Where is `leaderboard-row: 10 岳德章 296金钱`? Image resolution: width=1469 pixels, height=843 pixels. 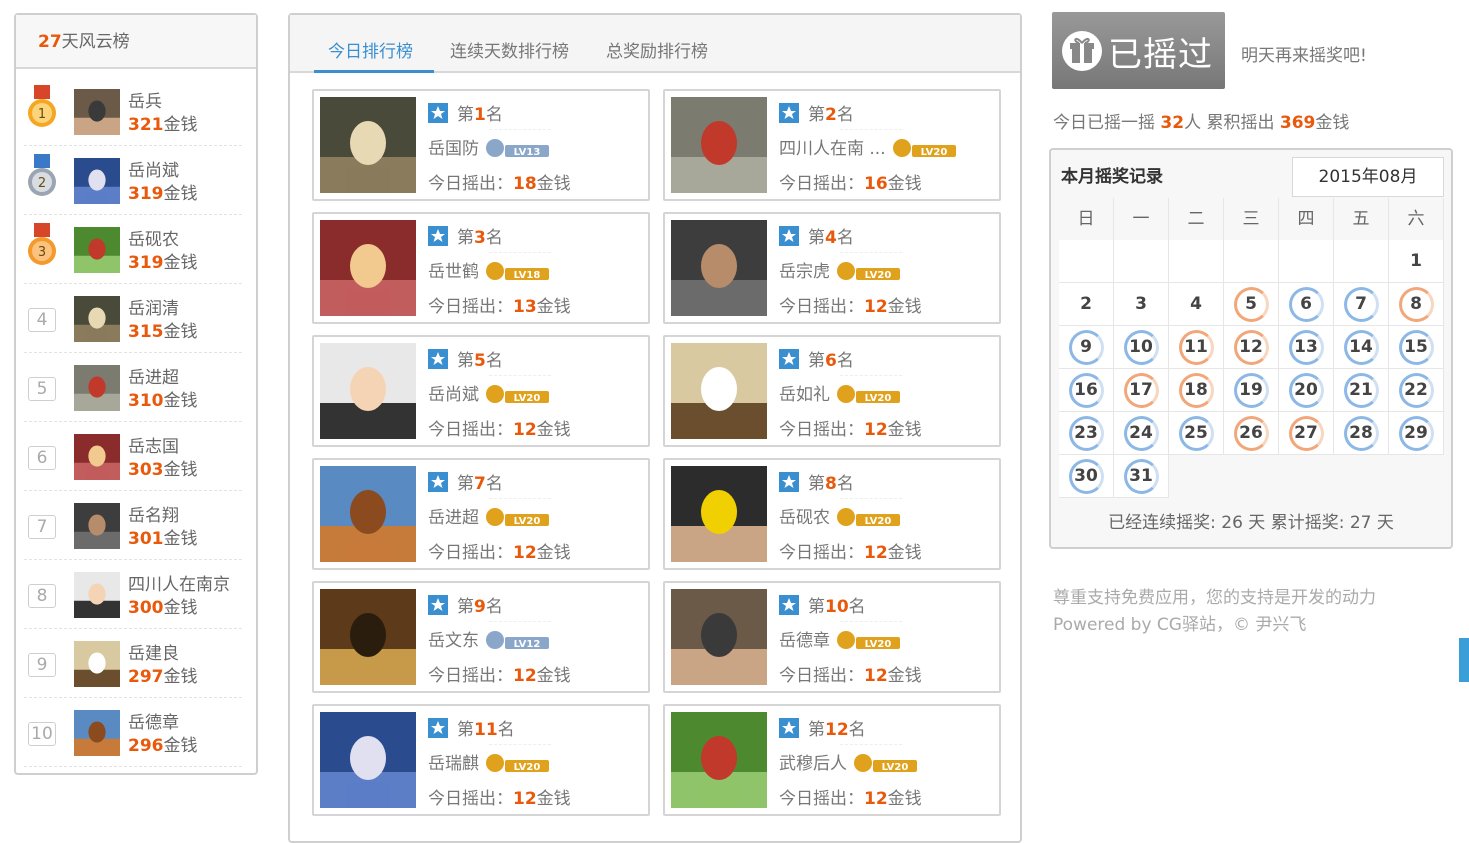 leaderboard-row: 10 岳德章 296金钱 is located at coordinates (133, 732).